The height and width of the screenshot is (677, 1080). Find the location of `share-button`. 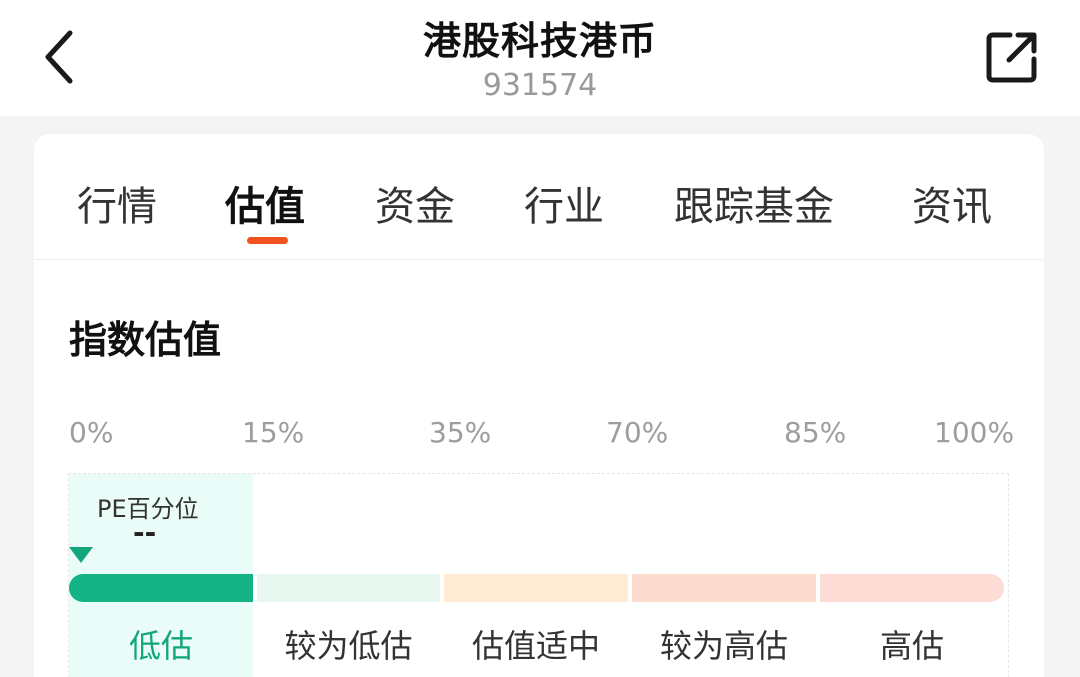

share-button is located at coordinates (1012, 57).